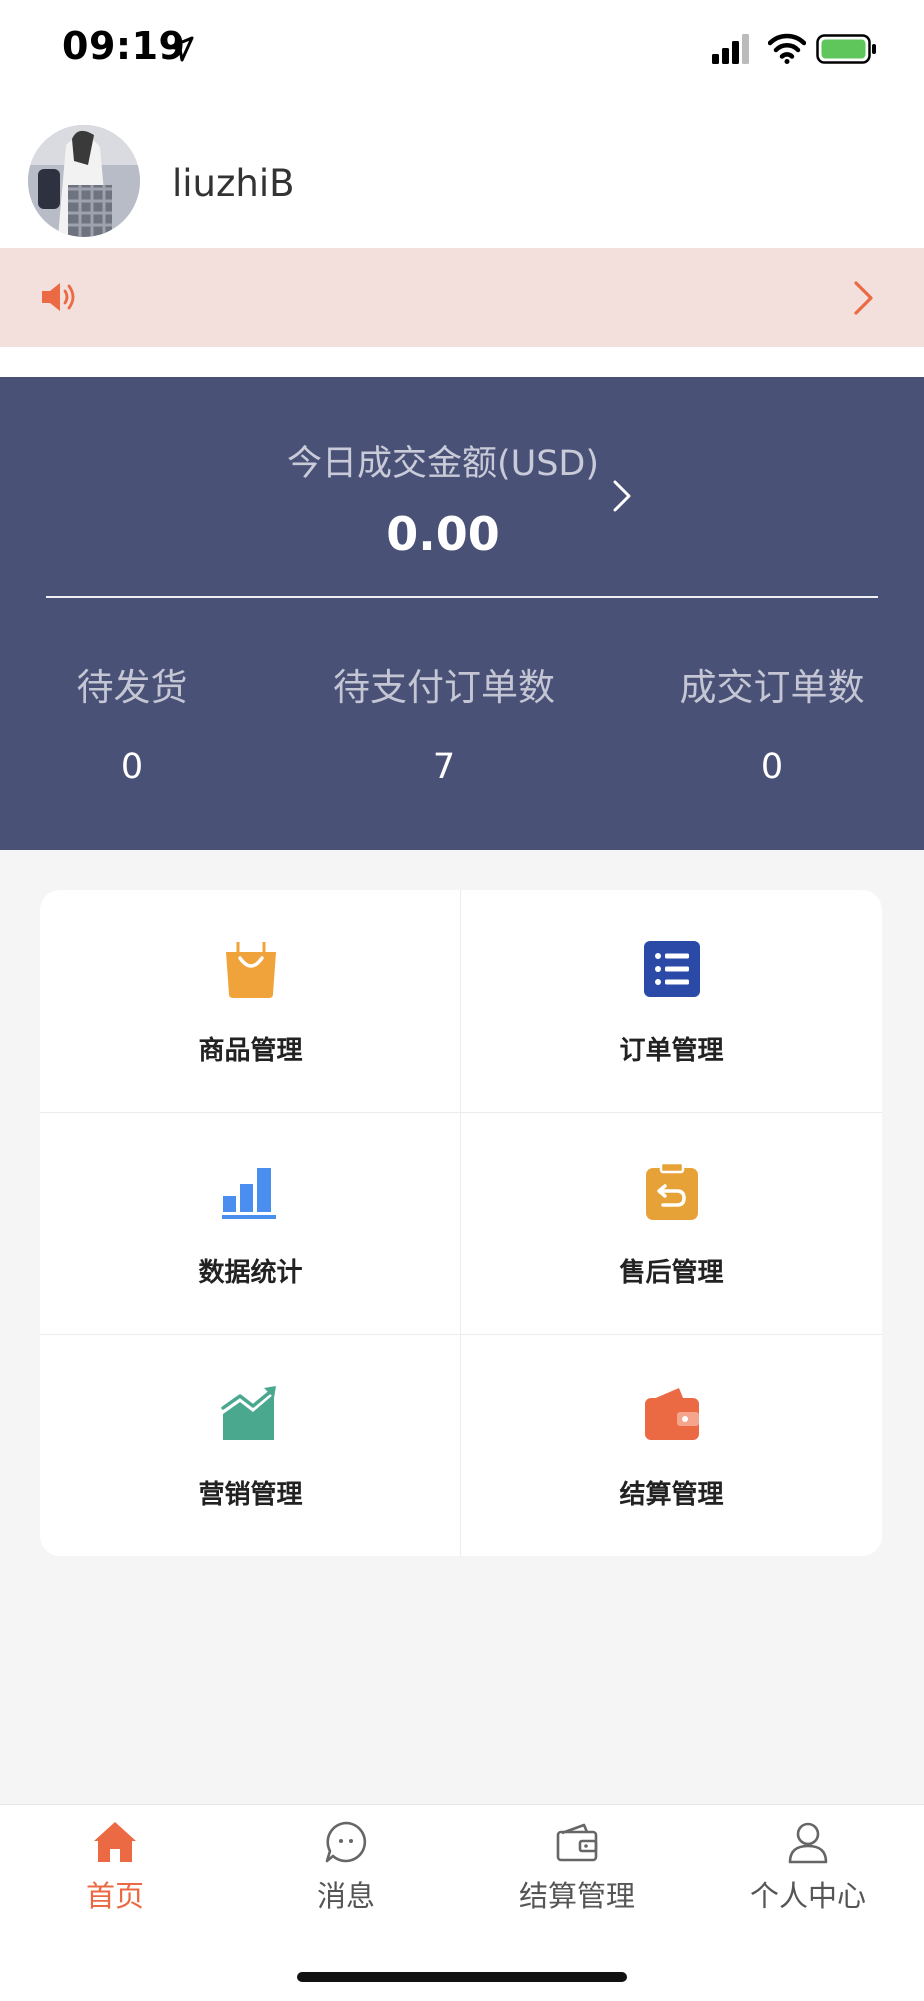 This screenshot has height=2001, width=924. I want to click on menu-after-sales: 售后管理, so click(671, 1223).